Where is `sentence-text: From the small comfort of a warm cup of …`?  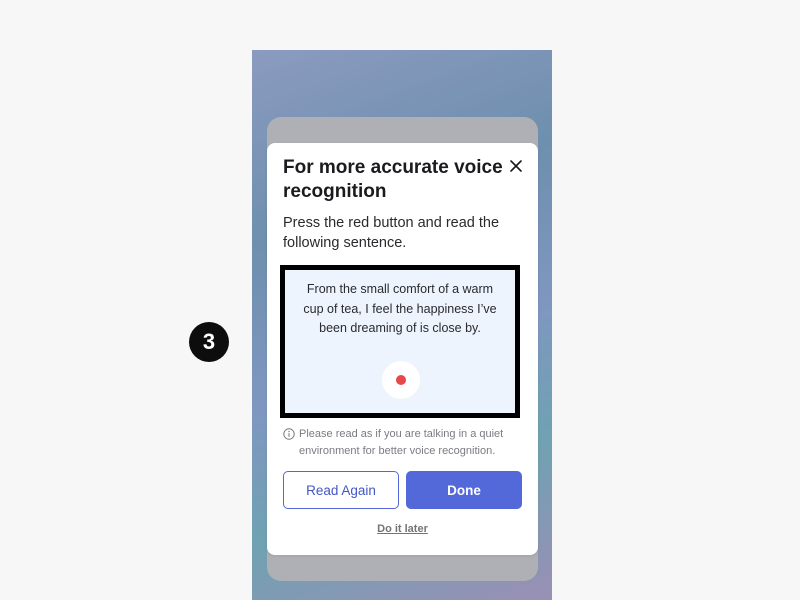 sentence-text: From the small comfort of a warm cup of … is located at coordinates (400, 308).